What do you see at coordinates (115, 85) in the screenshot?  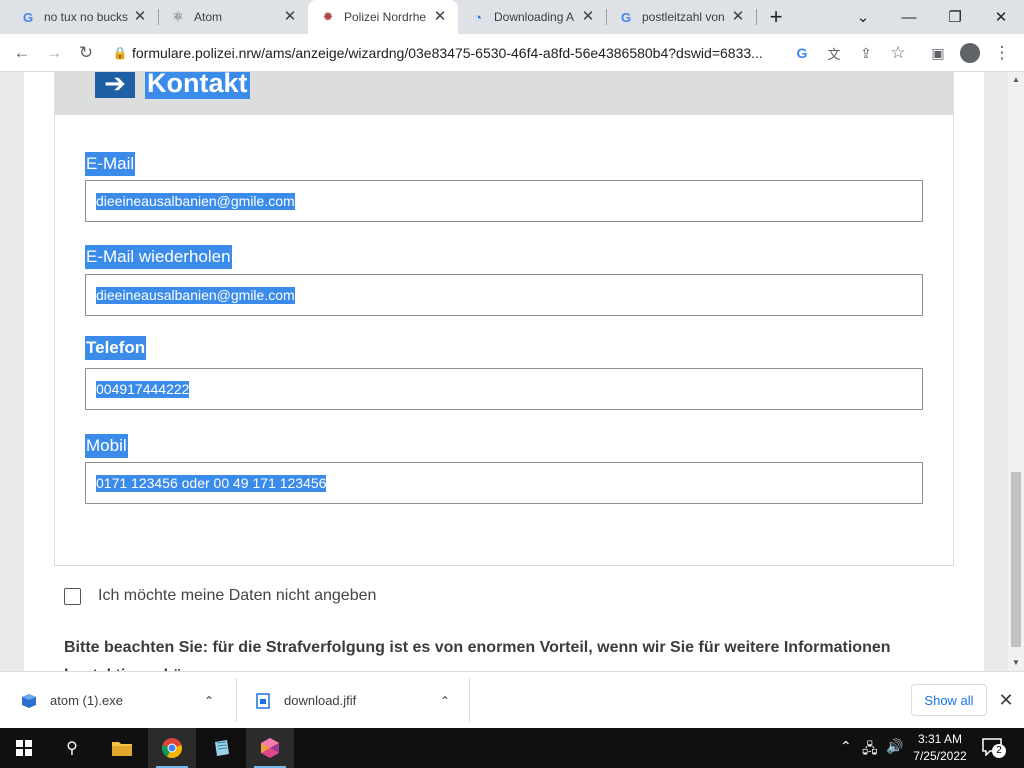 I see `arrow-right-icon: ➔` at bounding box center [115, 85].